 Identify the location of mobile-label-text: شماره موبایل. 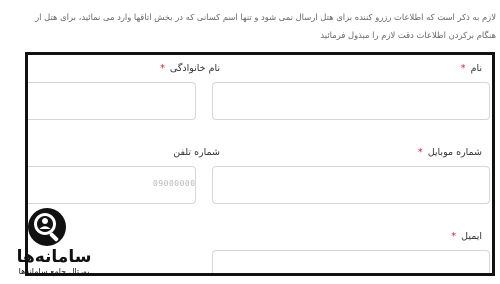
(454, 152).